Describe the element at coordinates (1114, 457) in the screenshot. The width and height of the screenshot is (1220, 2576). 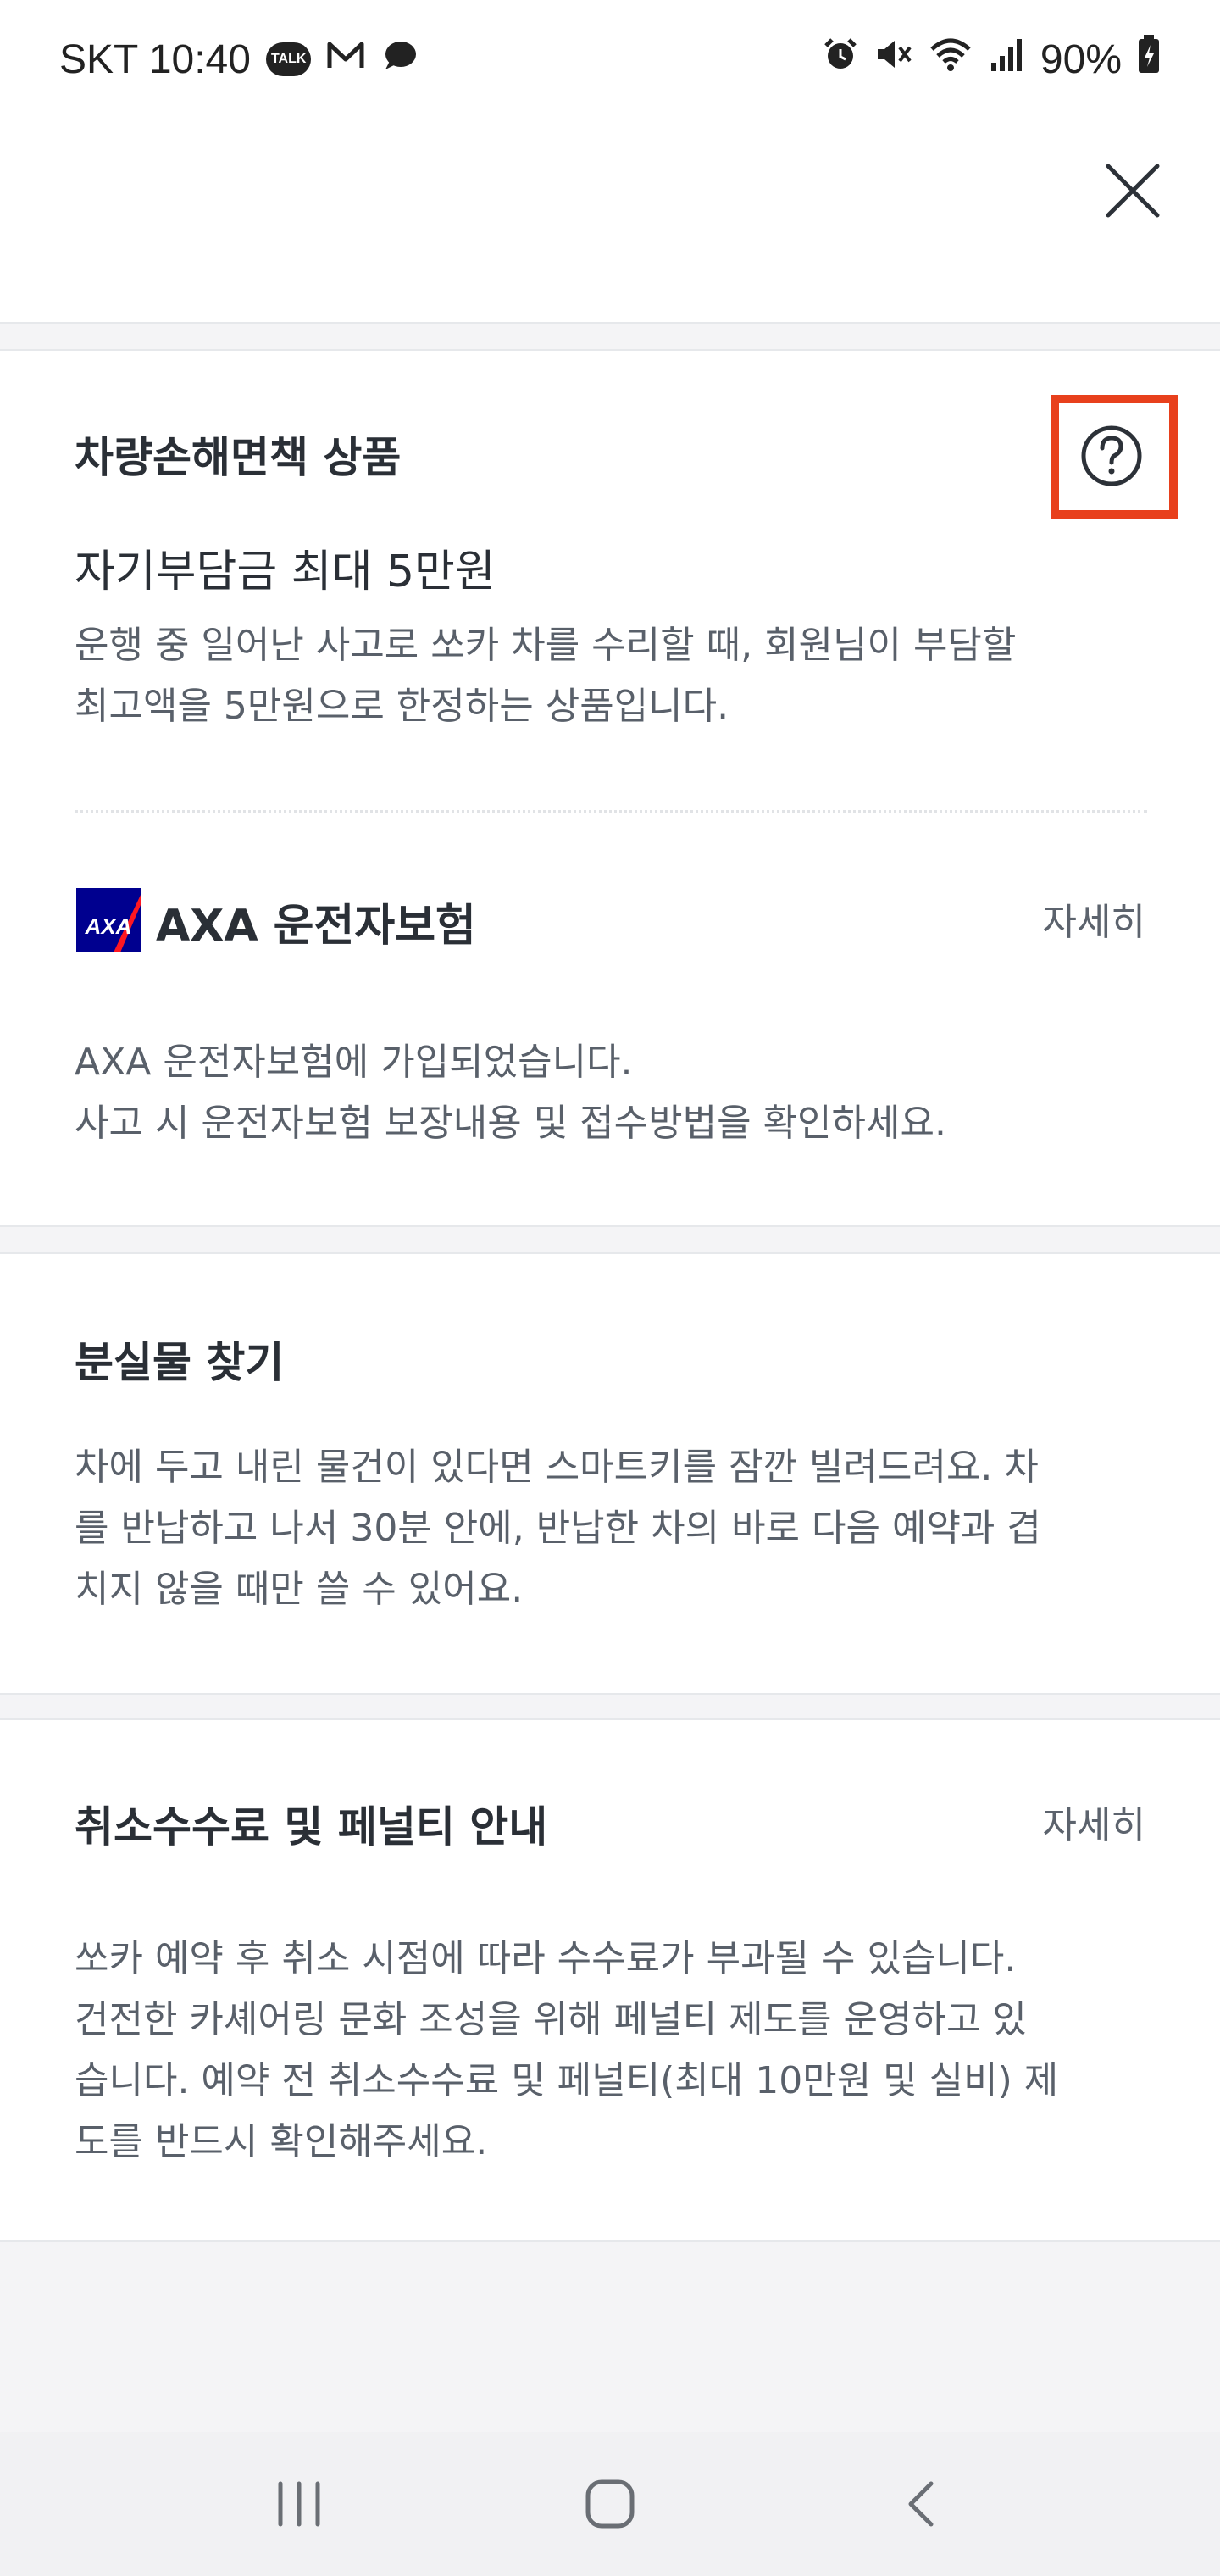
I see `help-highlight-box` at that location.